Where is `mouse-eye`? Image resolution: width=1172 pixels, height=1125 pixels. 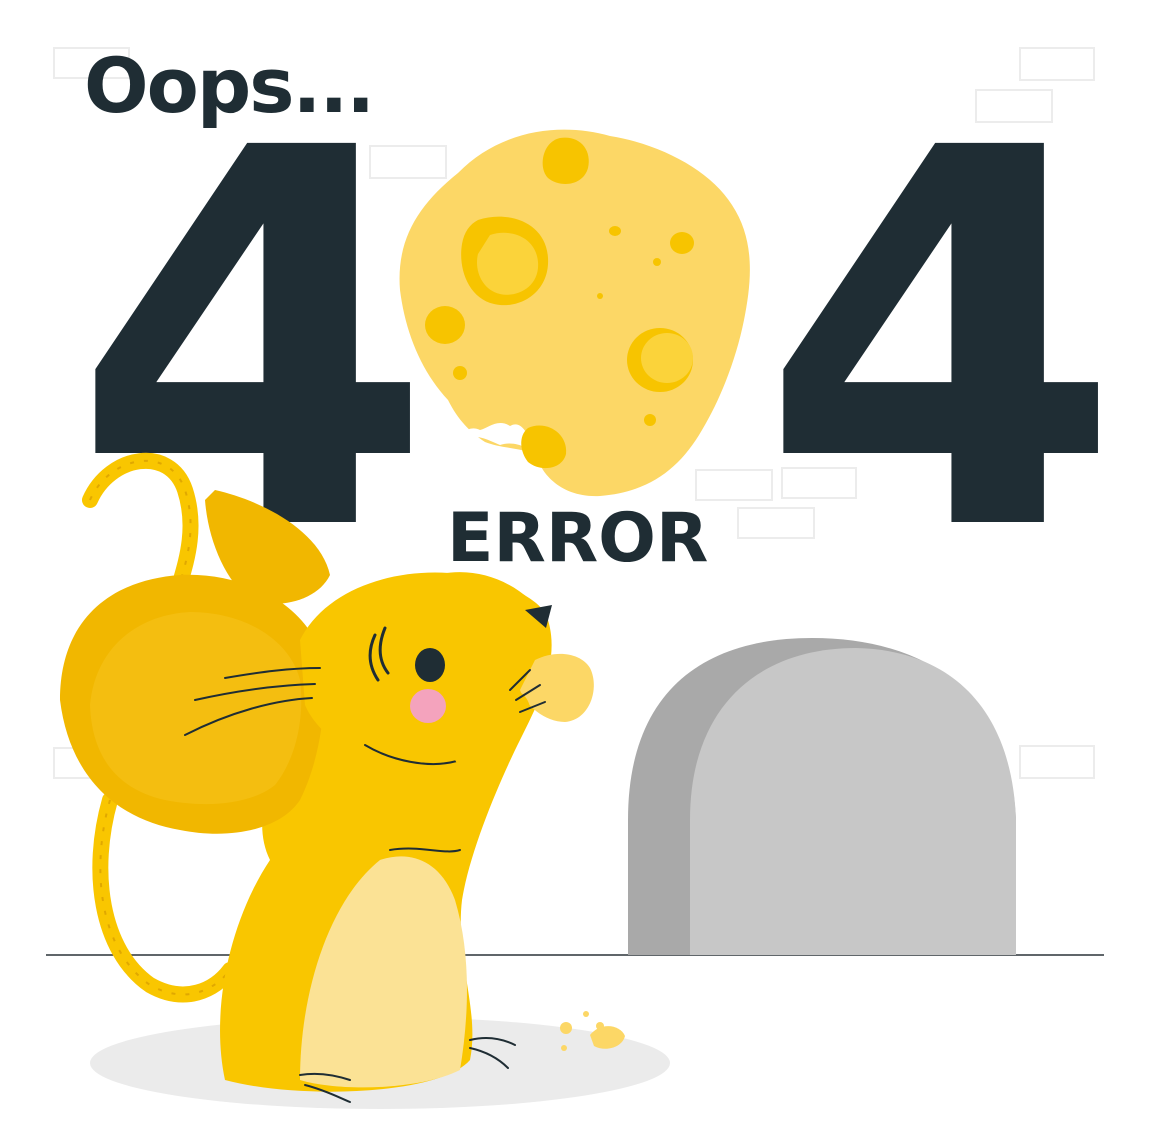
mouse-eye is located at coordinates (430, 665).